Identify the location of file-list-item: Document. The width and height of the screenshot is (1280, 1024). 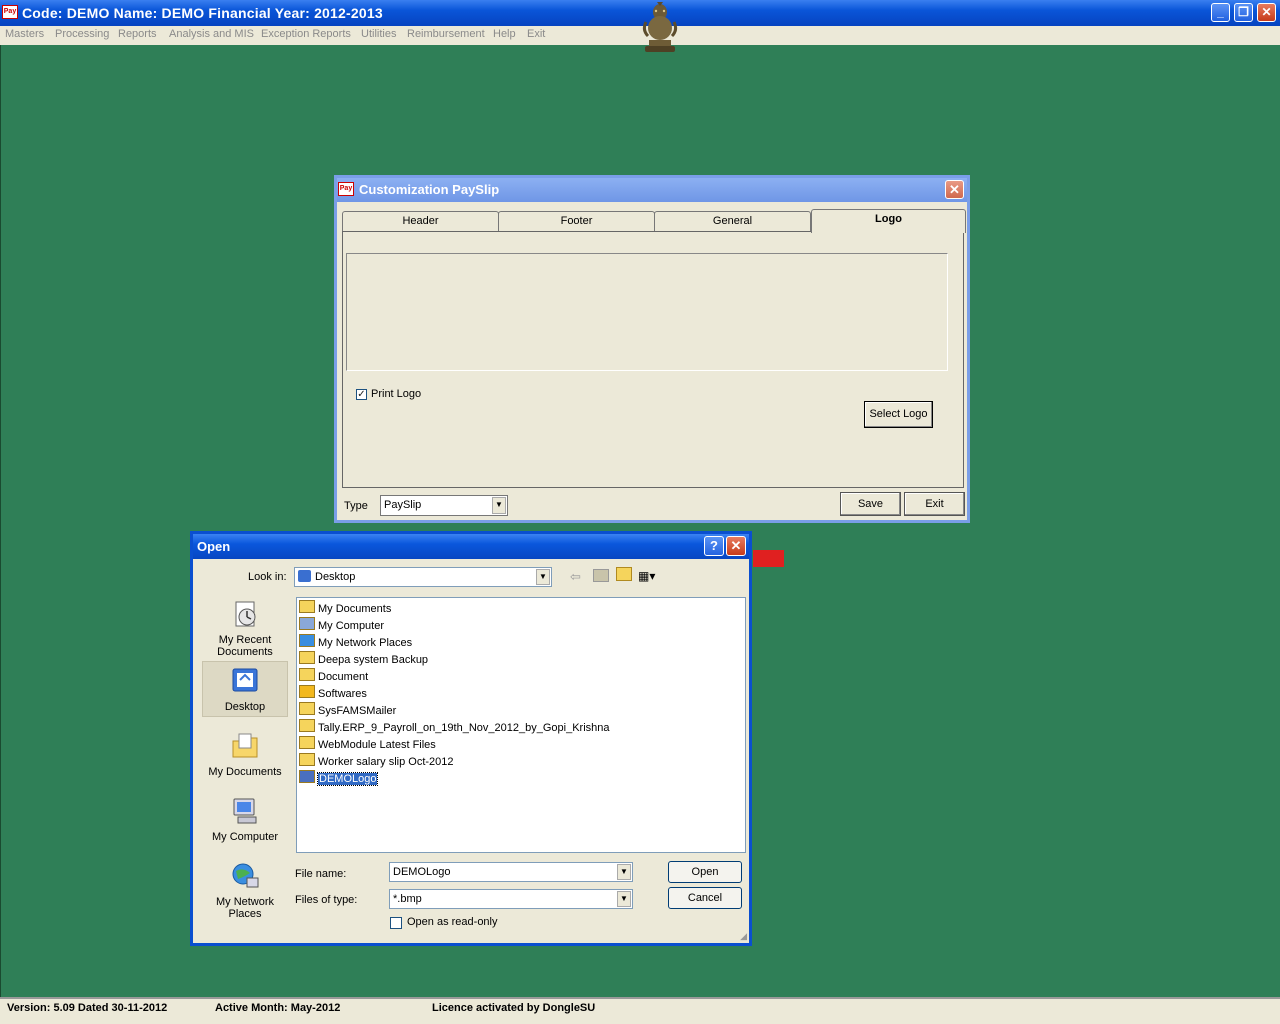
(333, 676).